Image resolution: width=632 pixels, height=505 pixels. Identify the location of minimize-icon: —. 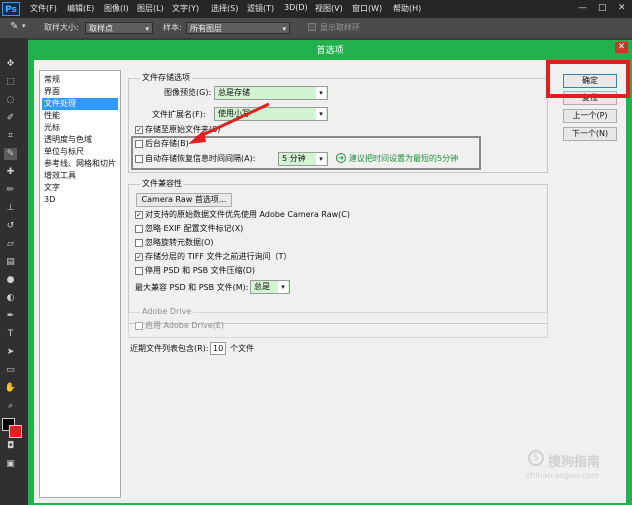
(582, 8).